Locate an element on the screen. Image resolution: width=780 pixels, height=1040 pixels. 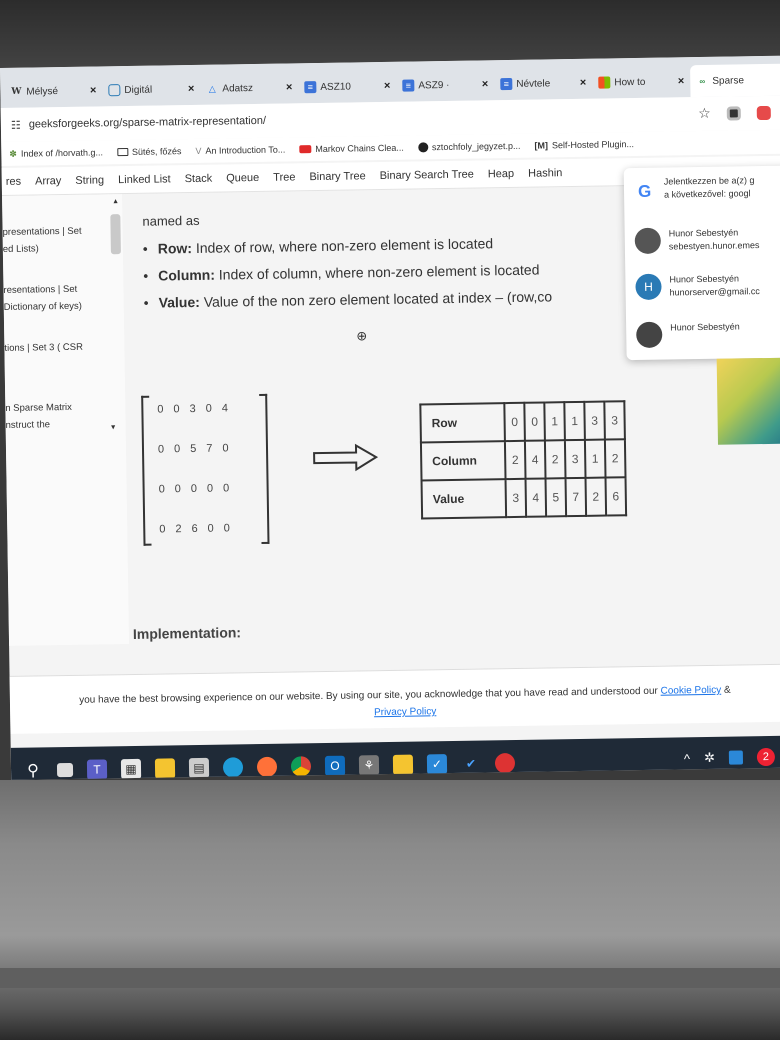
tab-digital: Digitál × is located at coordinates (151, 90).